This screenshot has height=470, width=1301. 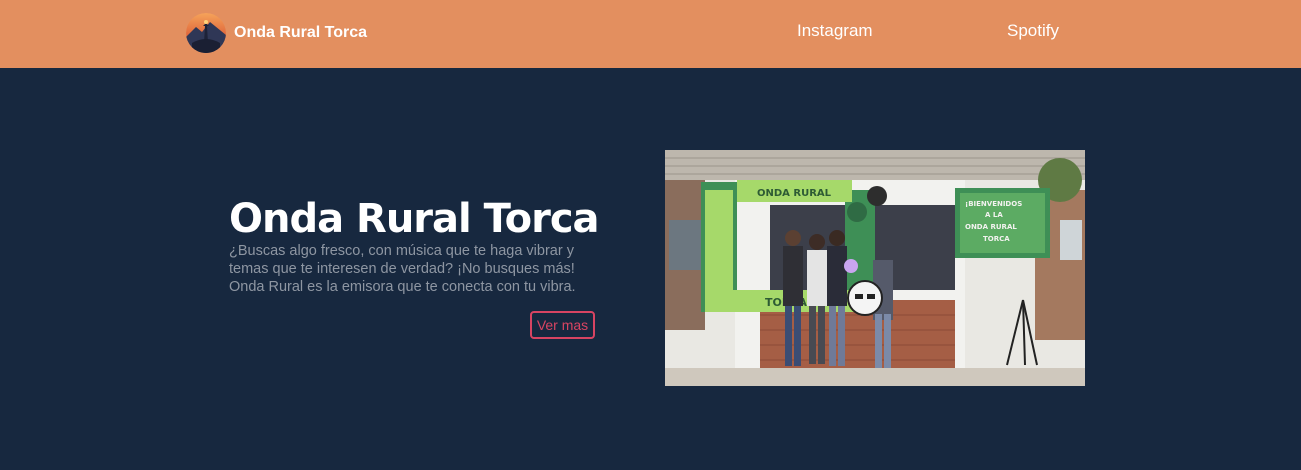 What do you see at coordinates (562, 325) in the screenshot?
I see `ver-mas-button: Ver mas` at bounding box center [562, 325].